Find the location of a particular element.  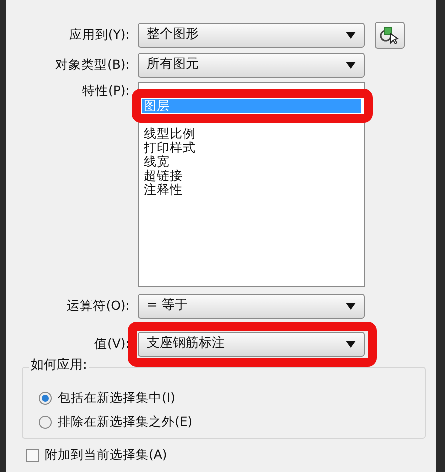

radio-label: 排除在新选择集之外(E) is located at coordinates (125, 422).